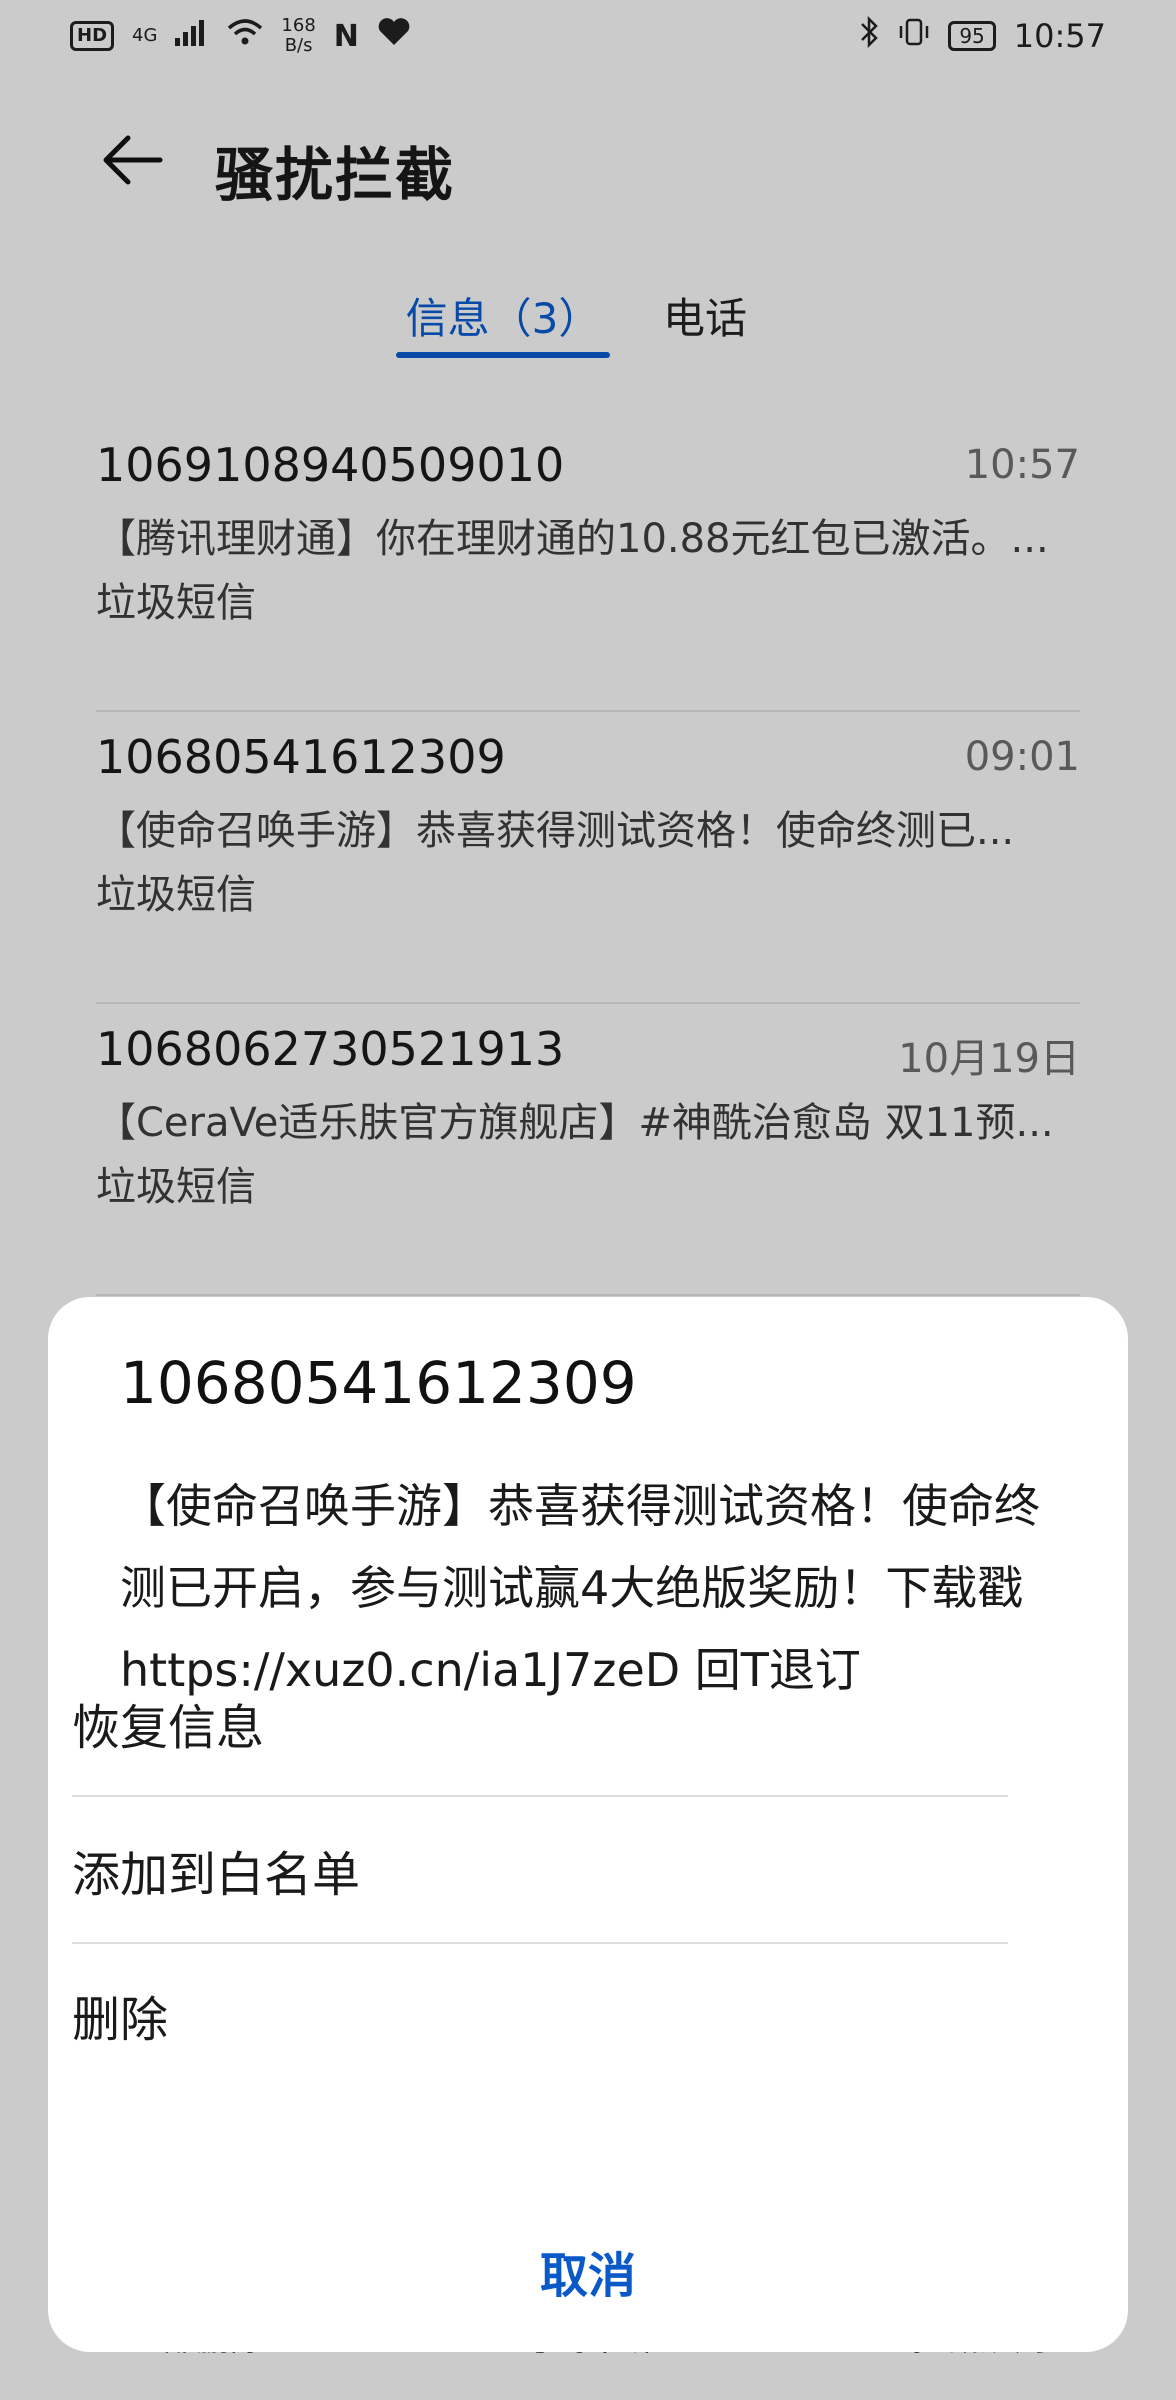  I want to click on delete-button: 删除, so click(540, 2014).